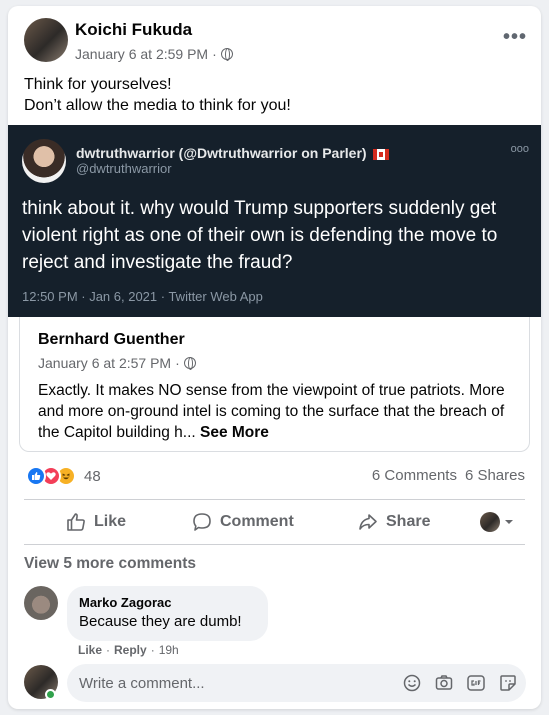  I want to click on online-status-indicator, so click(50, 694).